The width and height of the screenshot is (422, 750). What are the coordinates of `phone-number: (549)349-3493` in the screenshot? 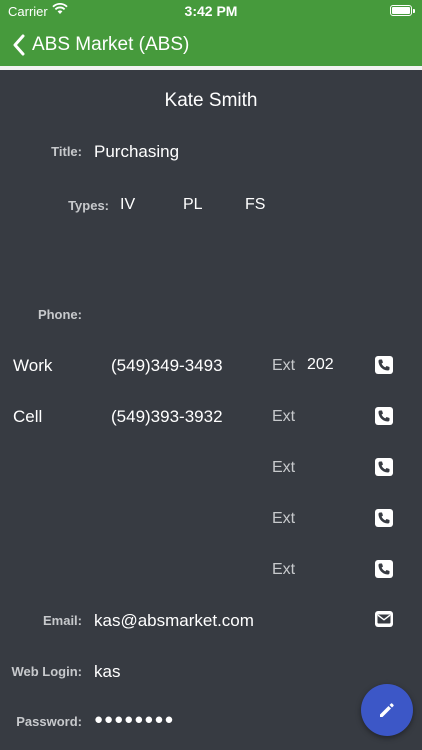 It's located at (167, 366).